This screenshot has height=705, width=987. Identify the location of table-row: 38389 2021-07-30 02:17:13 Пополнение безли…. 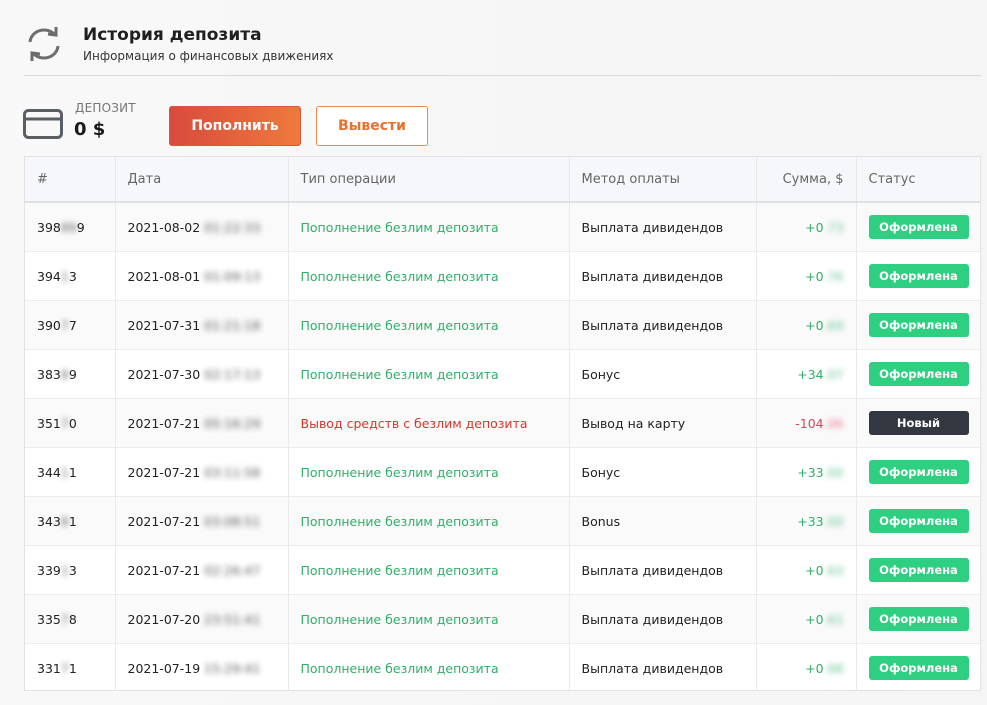
(502, 374).